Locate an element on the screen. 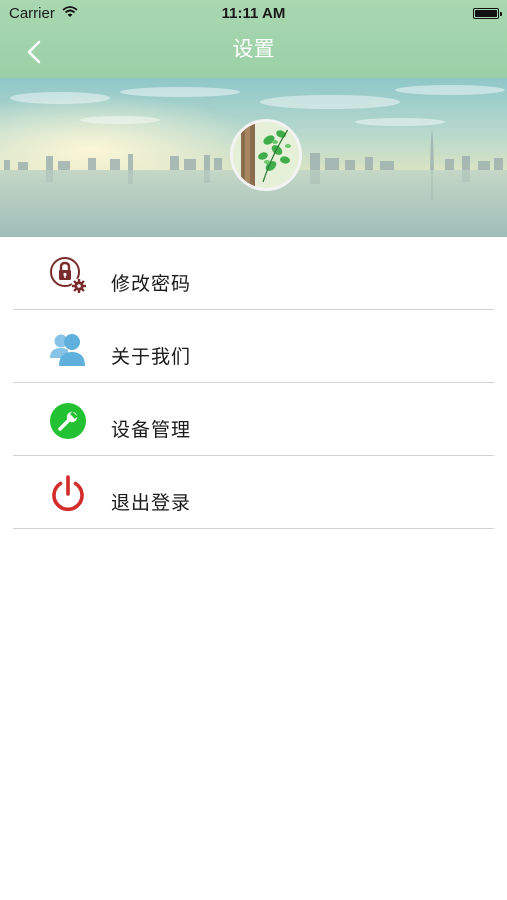 This screenshot has height=900, width=507. menu-item-label: 退出登录 is located at coordinates (151, 503).